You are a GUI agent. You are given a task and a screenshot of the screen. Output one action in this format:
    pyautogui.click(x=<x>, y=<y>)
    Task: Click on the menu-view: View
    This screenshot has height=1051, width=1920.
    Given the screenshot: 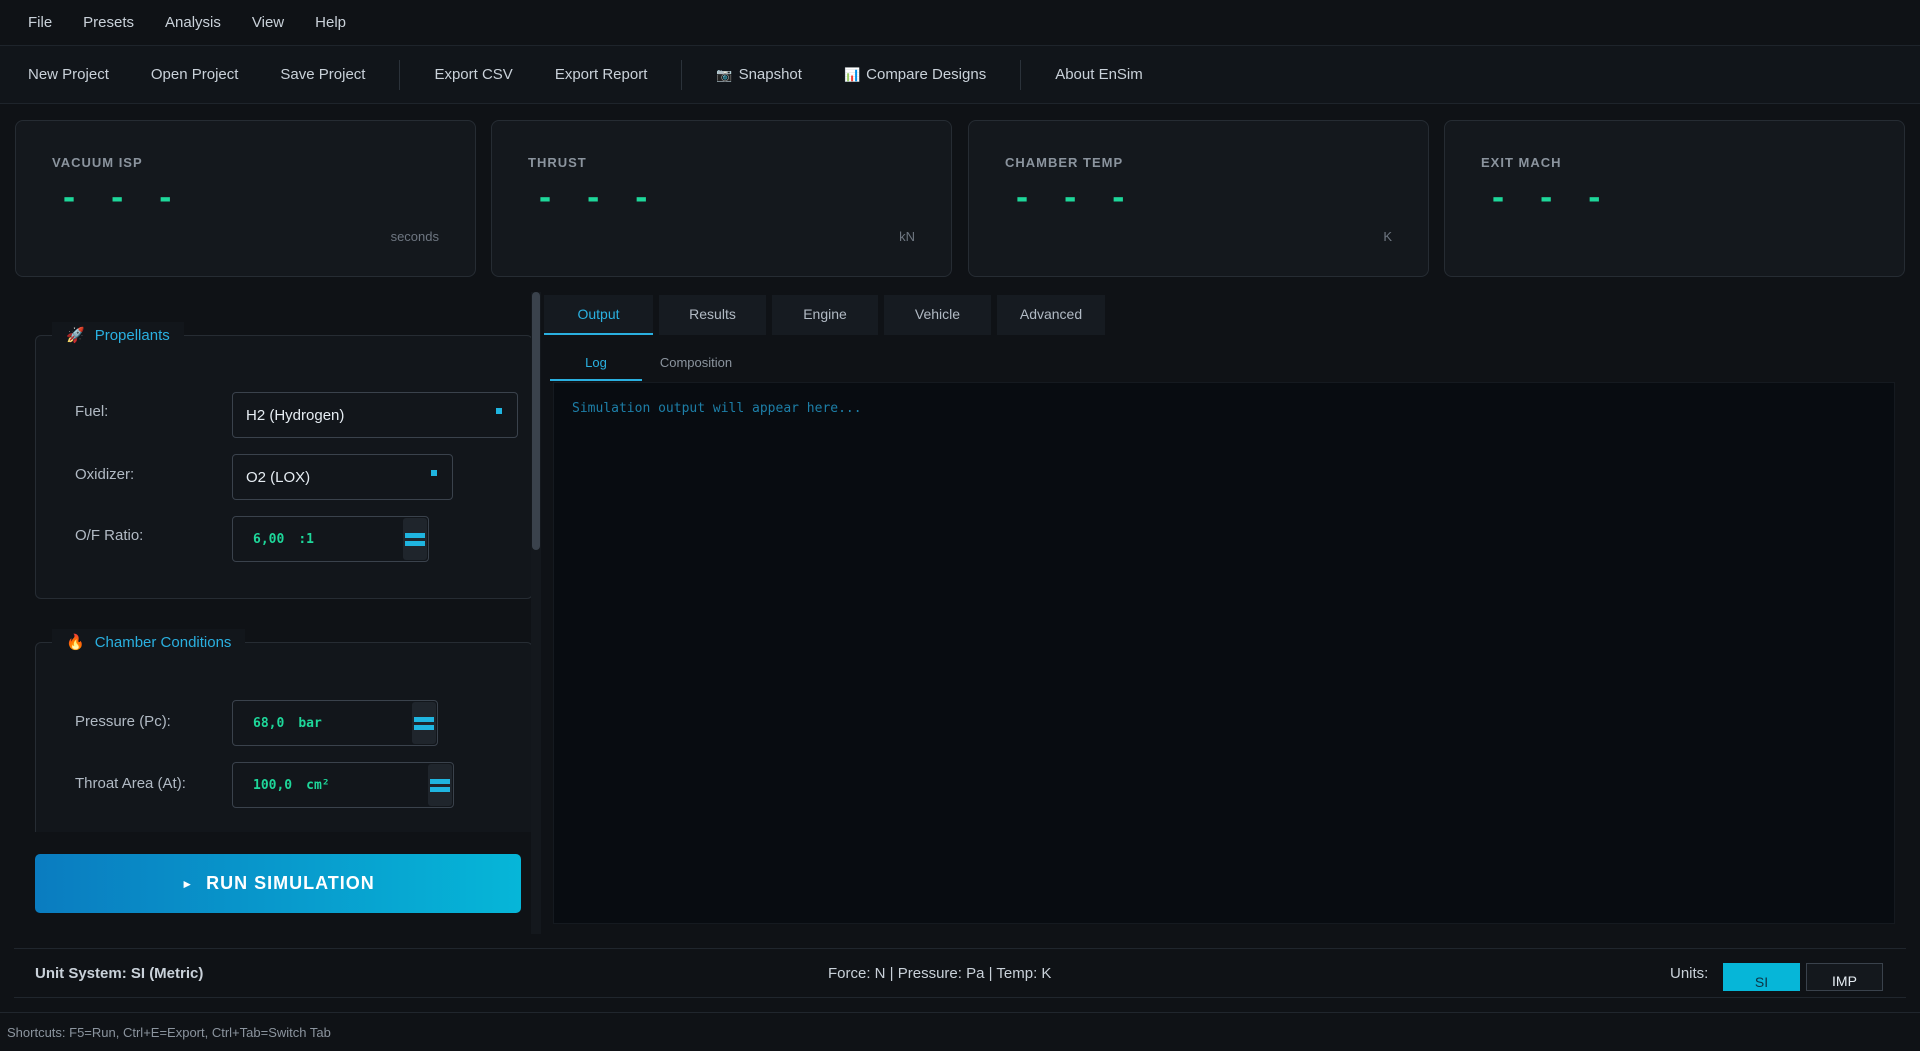 What is the action you would take?
    pyautogui.click(x=268, y=22)
    